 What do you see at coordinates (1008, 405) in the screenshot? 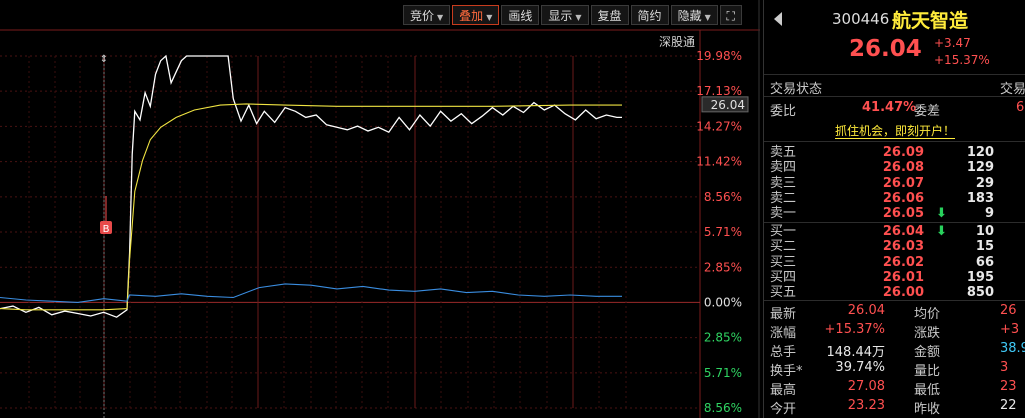
I see `stat-value: 22` at bounding box center [1008, 405].